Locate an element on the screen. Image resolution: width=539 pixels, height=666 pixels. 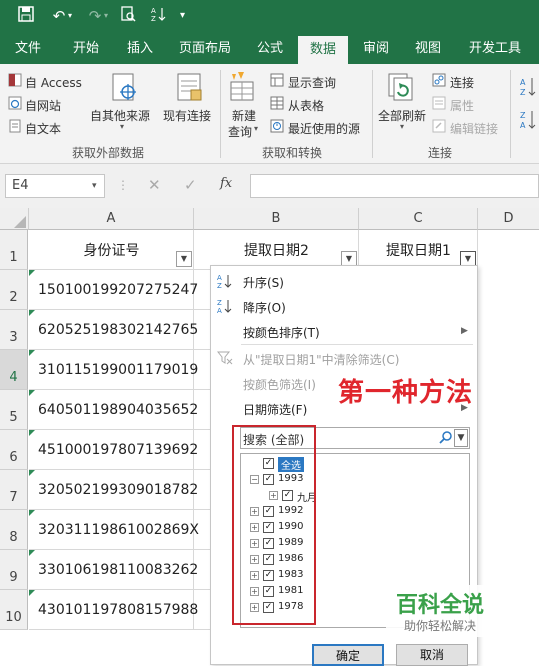
refresh-all-dropdown-icon: ▾ is located at coordinates (402, 126).